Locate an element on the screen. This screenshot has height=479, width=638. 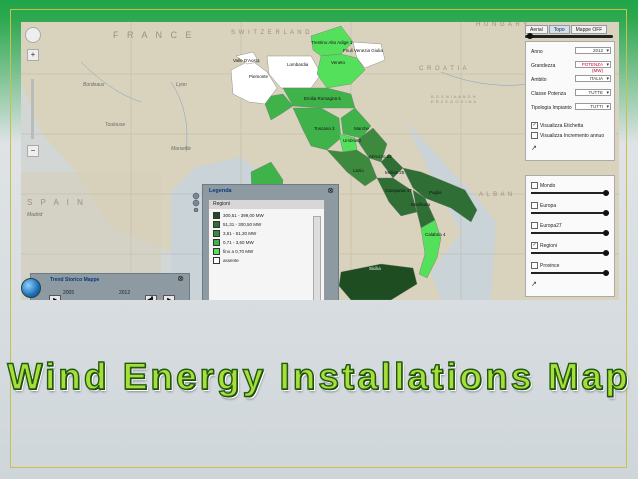
region-label-lazio: Lazio is located at coordinates (358, 170).